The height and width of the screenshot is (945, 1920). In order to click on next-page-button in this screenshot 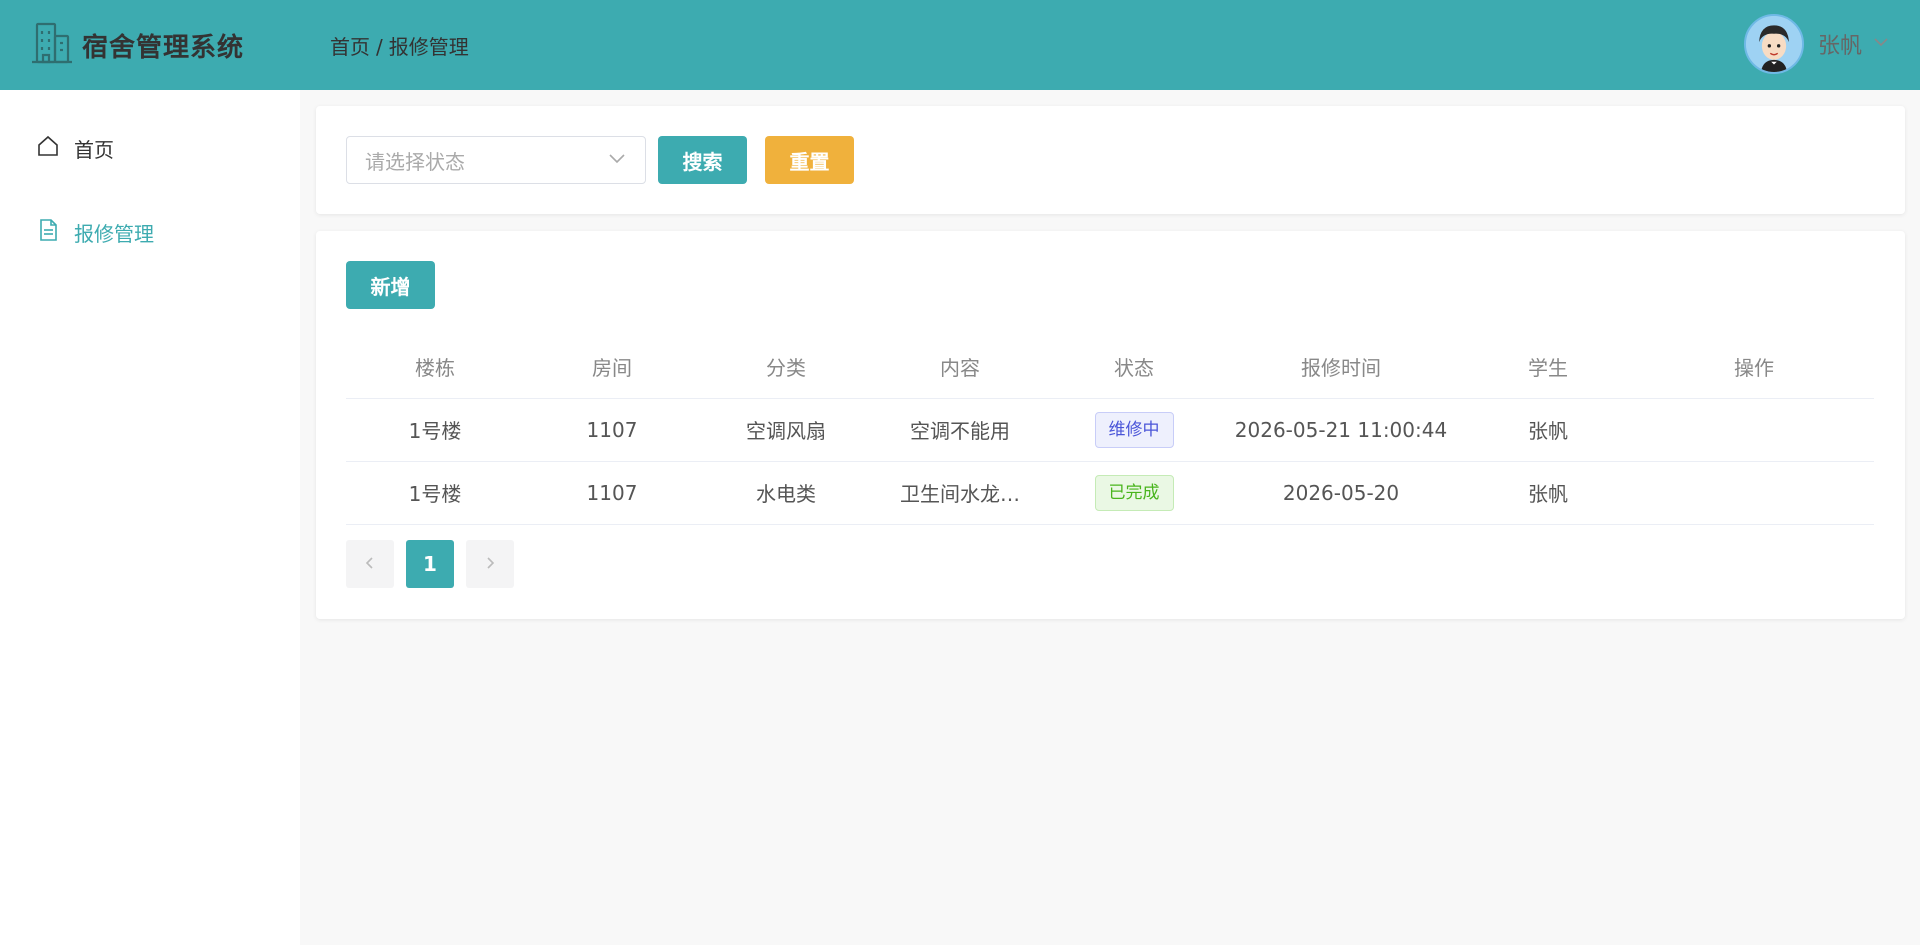, I will do `click(490, 564)`.